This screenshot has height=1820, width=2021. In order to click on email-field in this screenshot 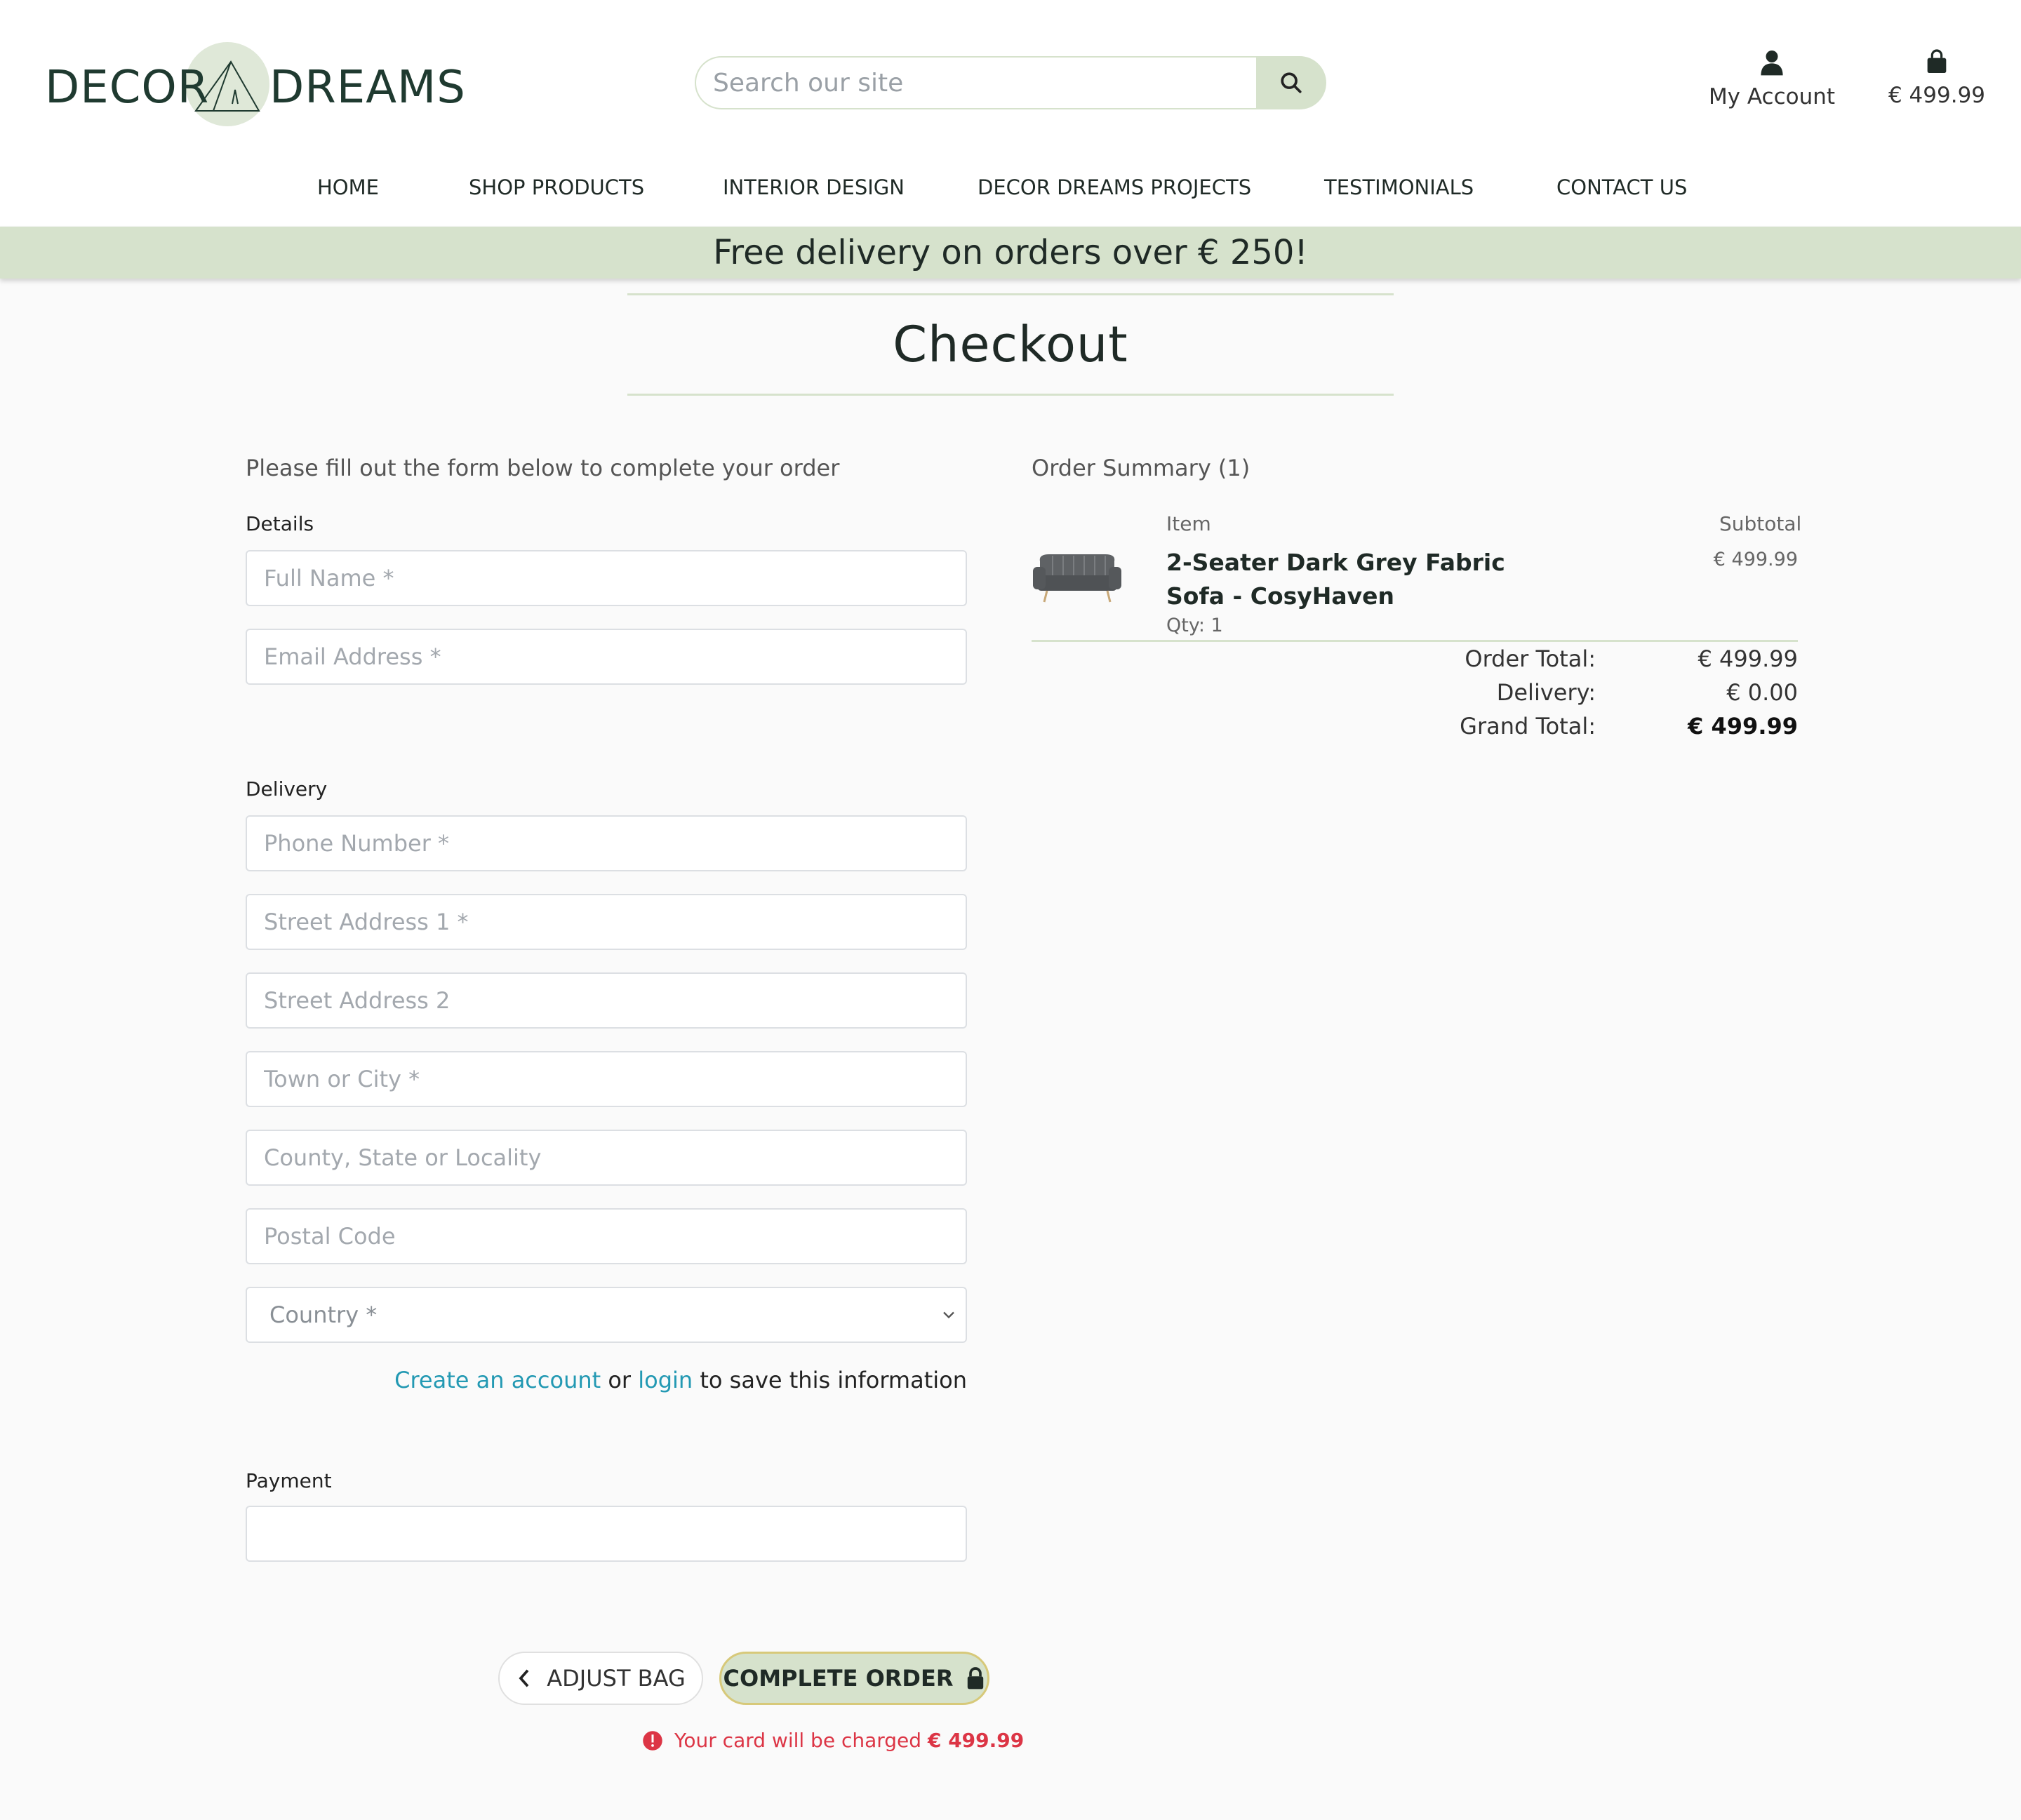, I will do `click(607, 657)`.